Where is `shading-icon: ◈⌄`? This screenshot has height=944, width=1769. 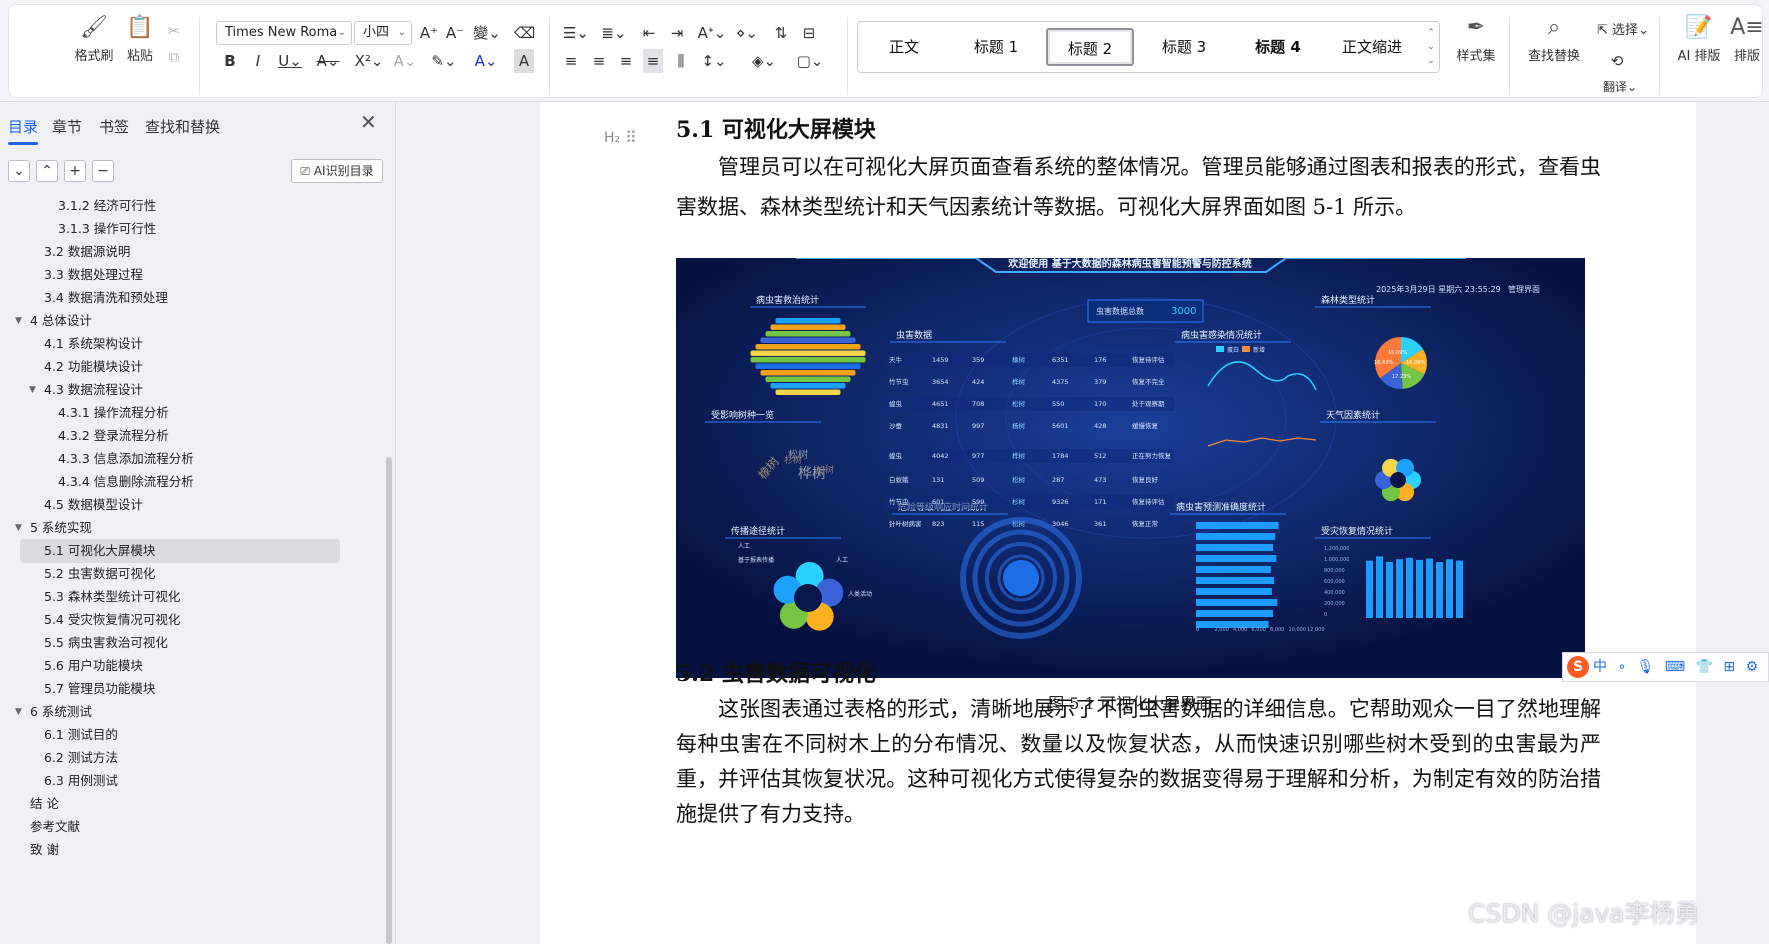
shading-icon: ◈⌄ is located at coordinates (764, 61).